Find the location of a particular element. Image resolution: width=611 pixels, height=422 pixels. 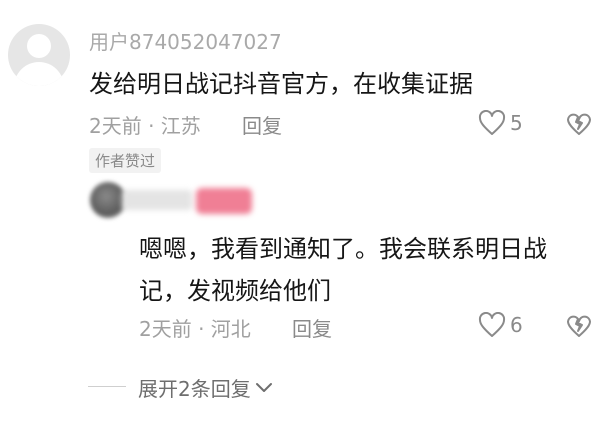

reply-user-avatar is located at coordinates (108, 200).